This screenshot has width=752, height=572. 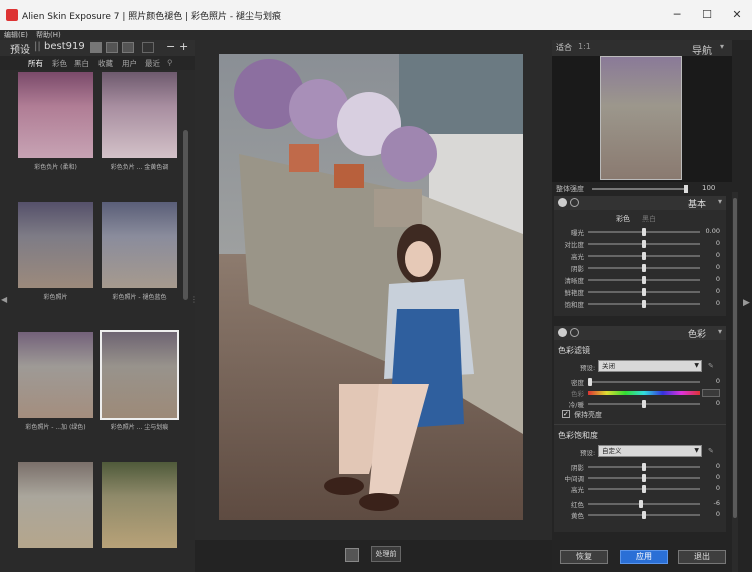 I want to click on collapse-left-icon: ◀, so click(x=4, y=299).